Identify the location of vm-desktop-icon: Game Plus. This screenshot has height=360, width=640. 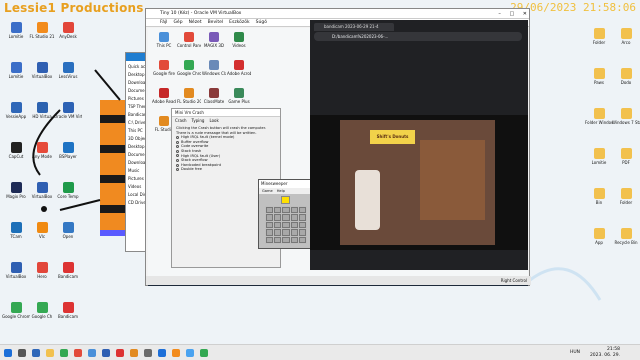
(239, 96).